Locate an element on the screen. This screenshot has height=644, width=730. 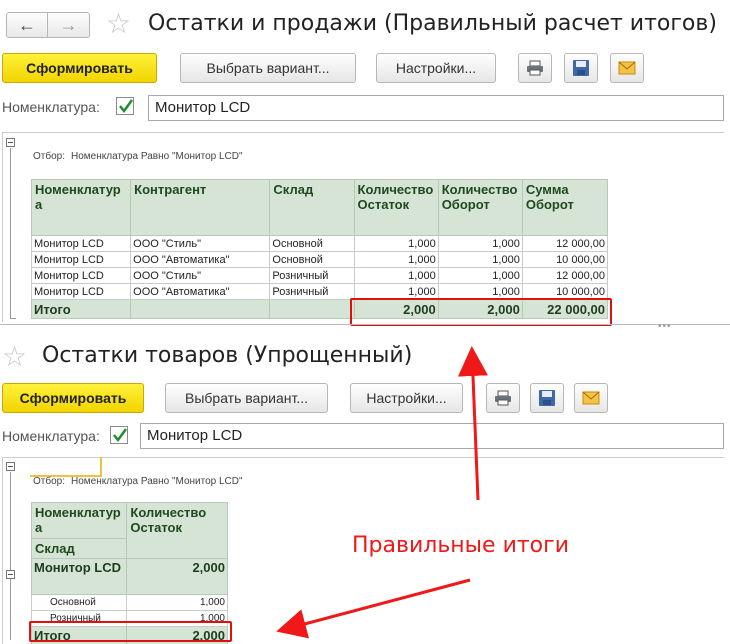
annotation-arrows is located at coordinates (382, 492).